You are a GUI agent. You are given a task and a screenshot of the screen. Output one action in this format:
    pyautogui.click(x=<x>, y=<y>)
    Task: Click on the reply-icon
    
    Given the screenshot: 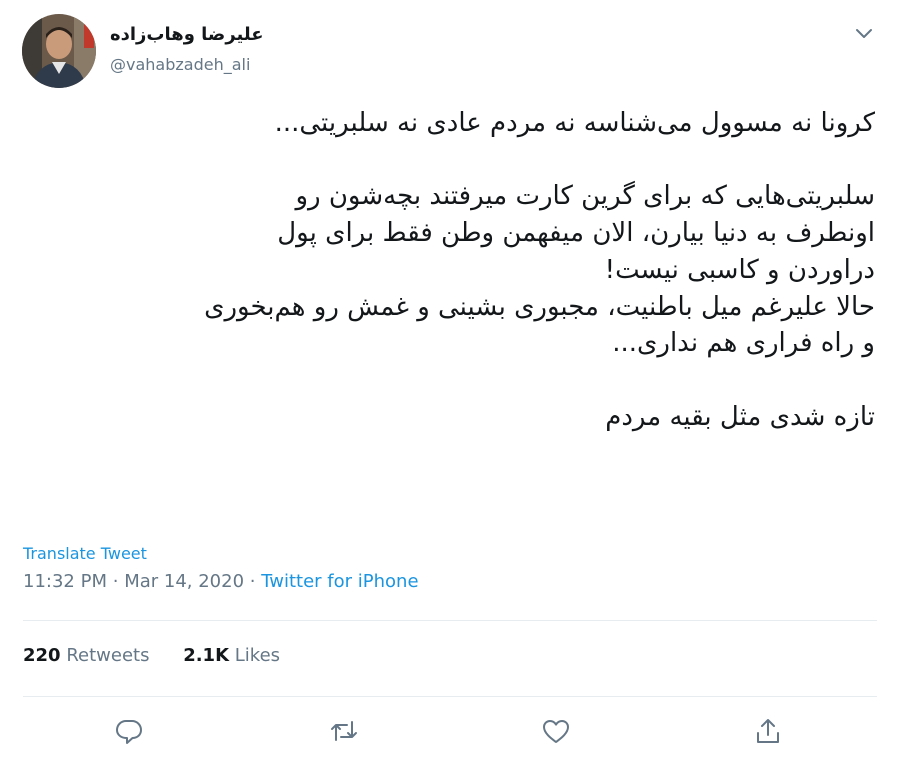 What is the action you would take?
    pyautogui.click(x=129, y=732)
    